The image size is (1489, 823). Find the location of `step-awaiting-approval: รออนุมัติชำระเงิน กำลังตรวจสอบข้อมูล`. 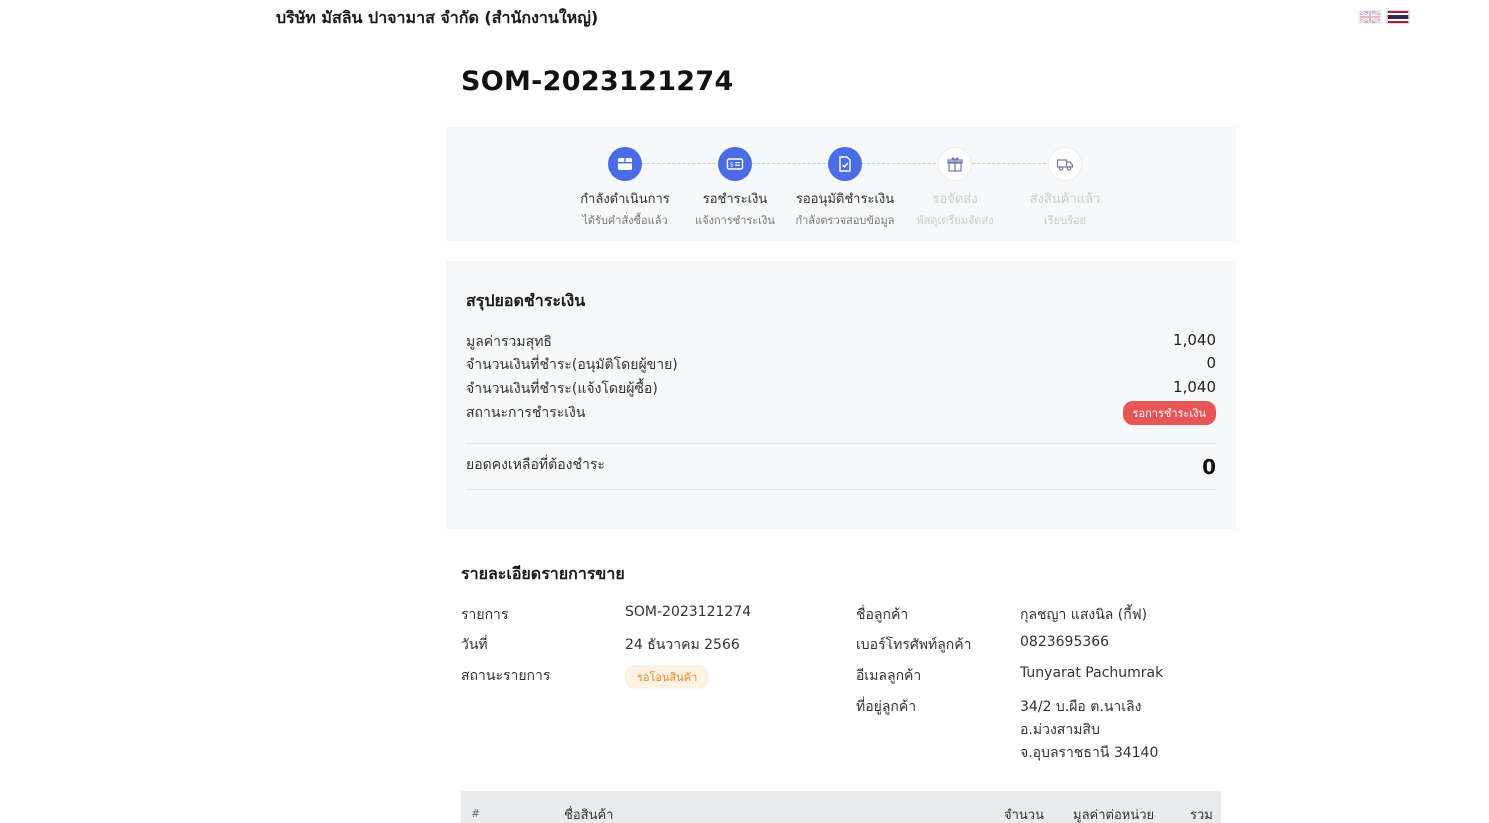

step-awaiting-approval: รออนุมัติชำระเงิน กำลังตรวจสอบข้อมูล is located at coordinates (845, 188).